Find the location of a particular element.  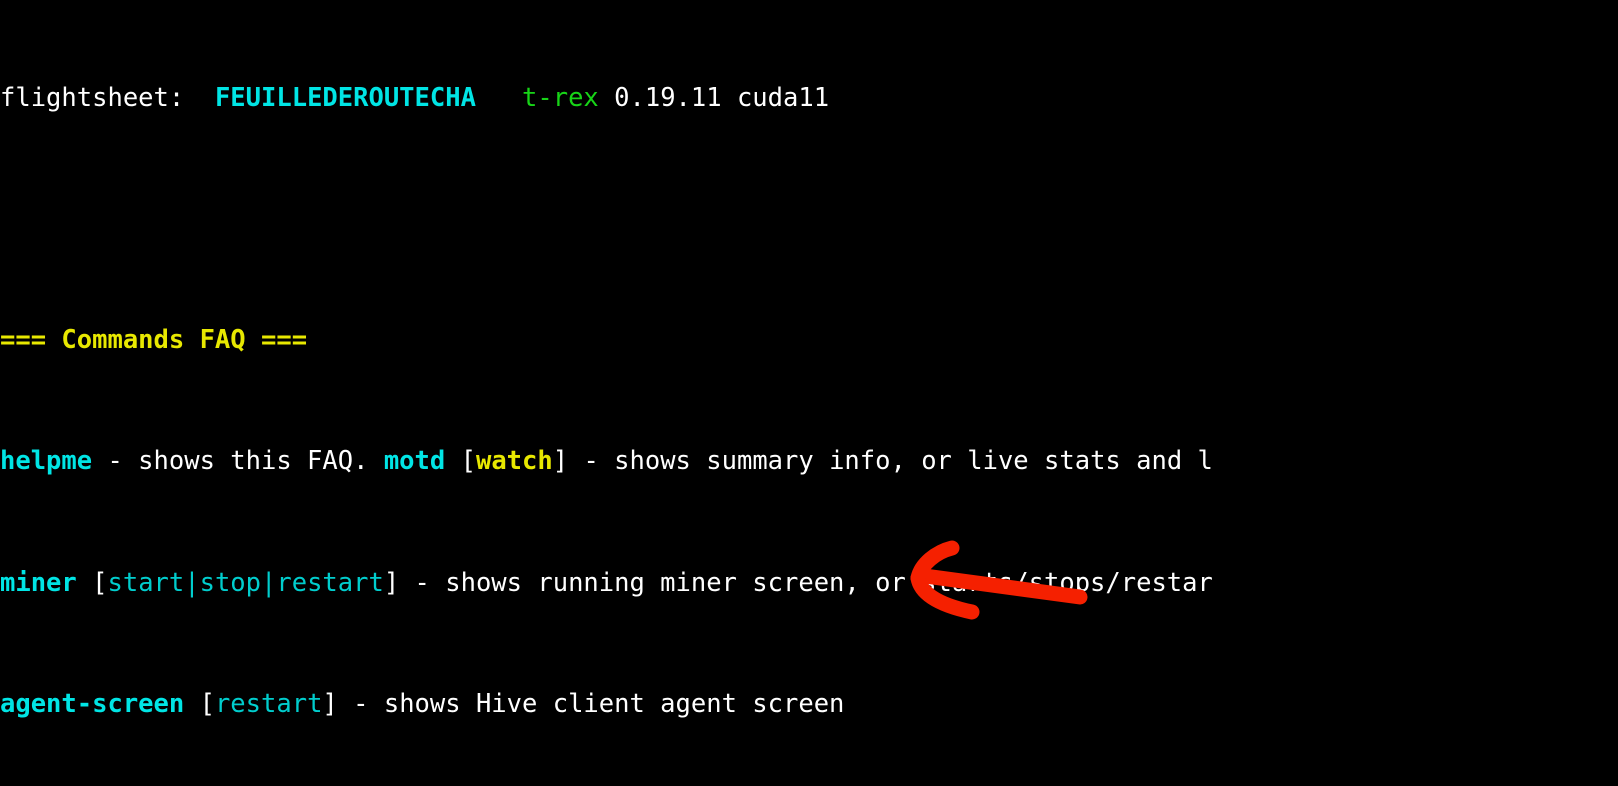

command-agent-screen: agent-screen is located at coordinates (92, 703).